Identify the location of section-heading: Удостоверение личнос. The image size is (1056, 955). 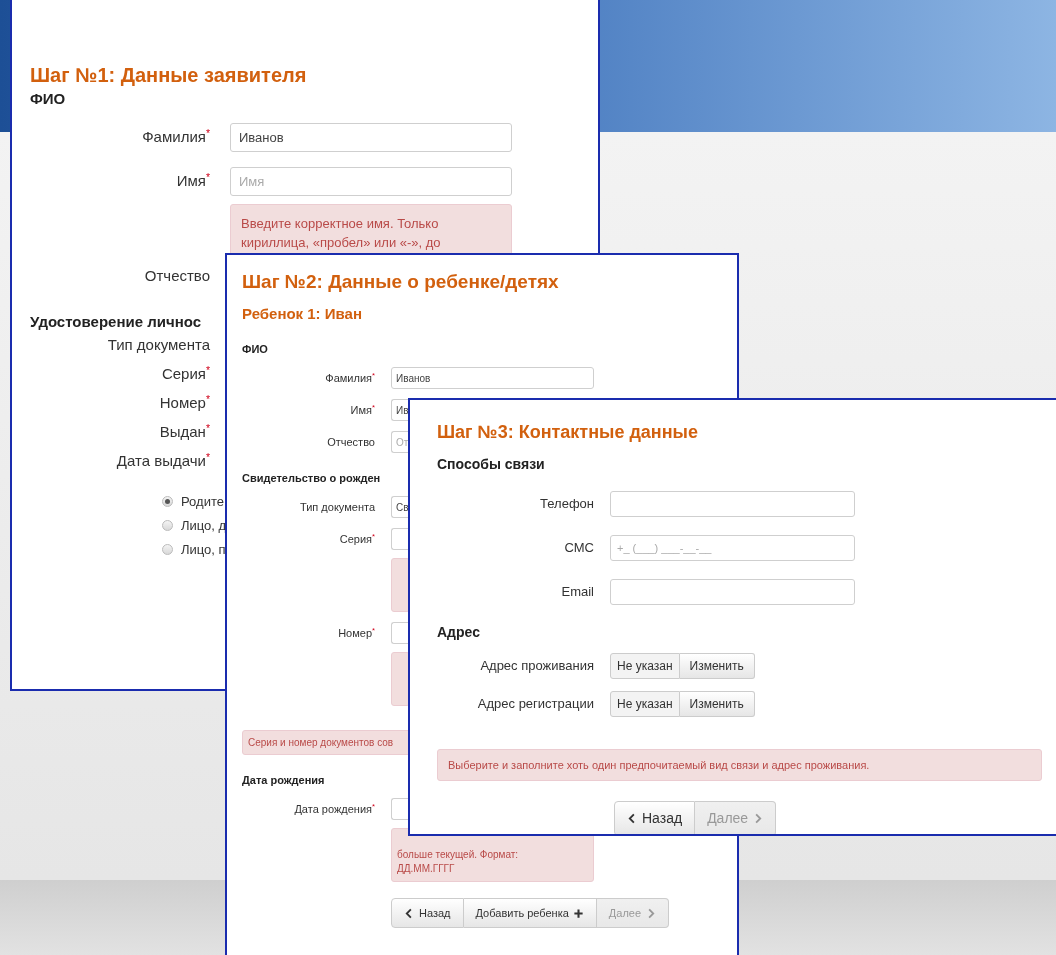
(115, 322).